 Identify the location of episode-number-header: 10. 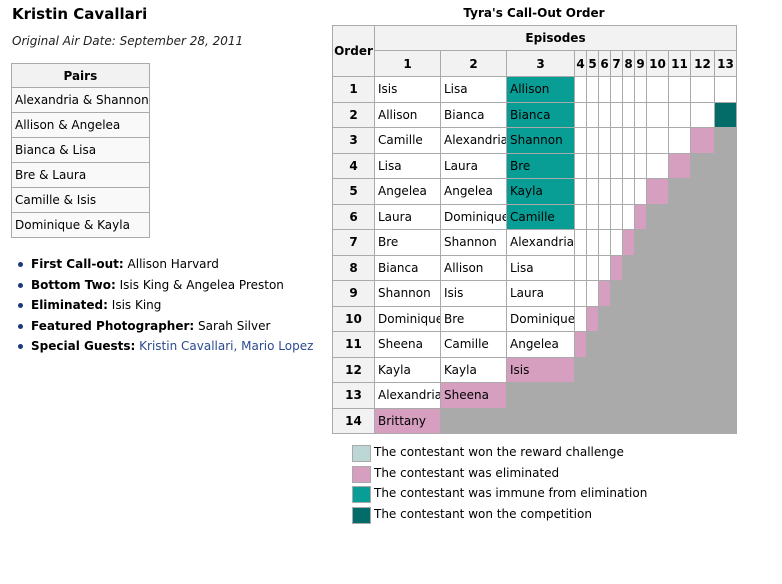
(657, 63).